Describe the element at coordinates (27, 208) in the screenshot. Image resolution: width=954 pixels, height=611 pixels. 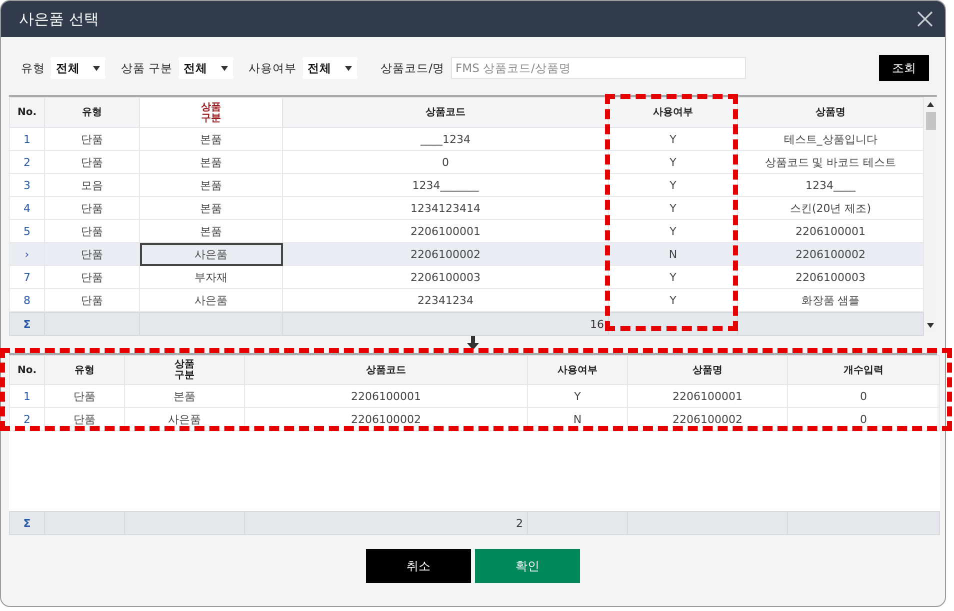
I see `row-number: 4` at that location.